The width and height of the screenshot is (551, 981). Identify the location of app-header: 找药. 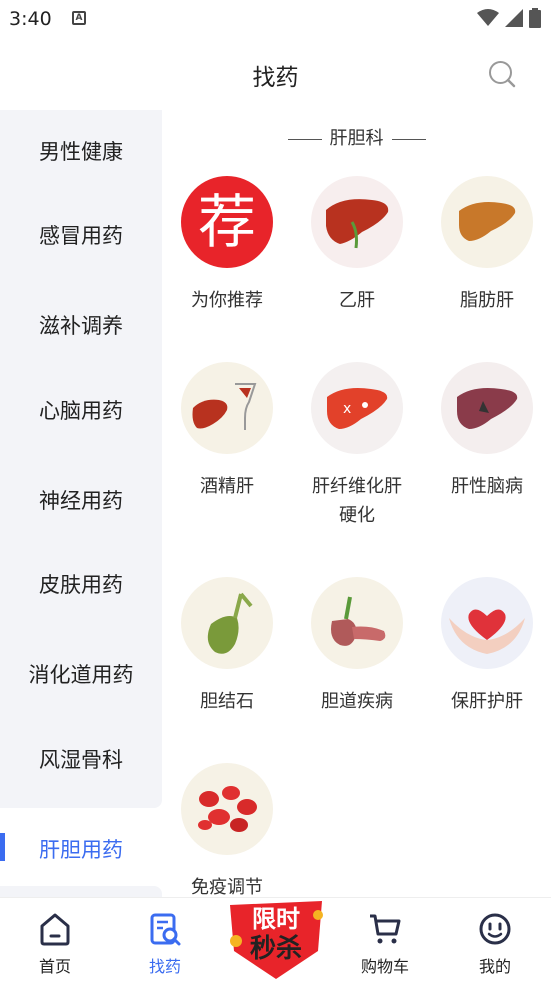
(275, 74).